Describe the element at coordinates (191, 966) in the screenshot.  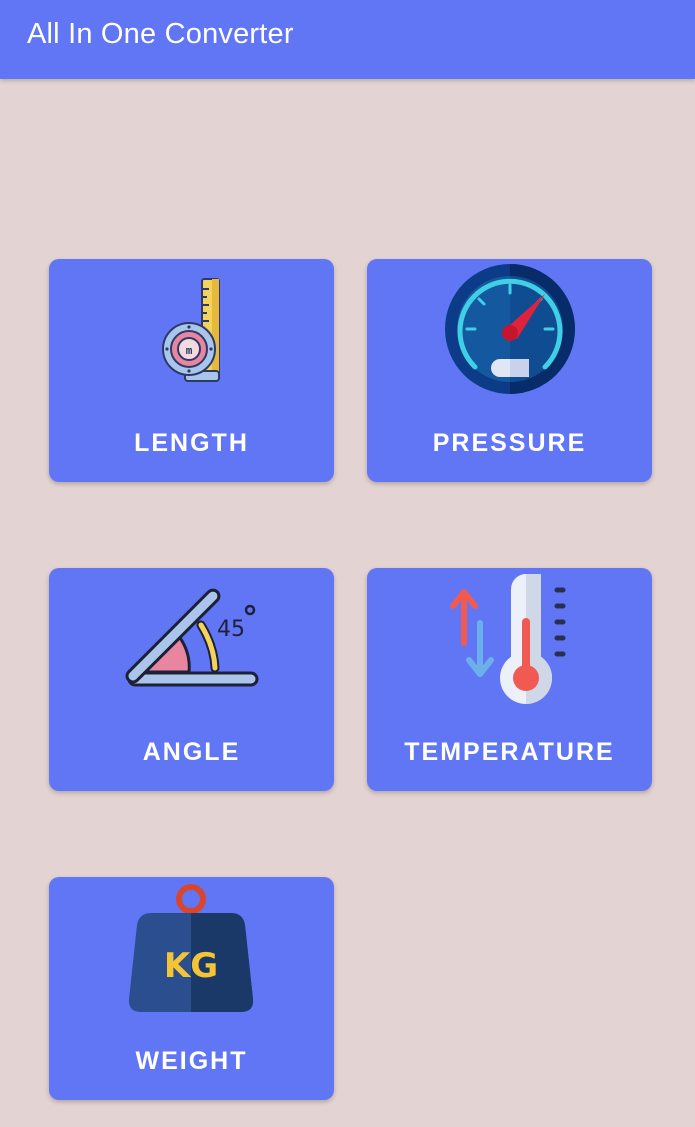
I see `weight-icon-text: KG` at that location.